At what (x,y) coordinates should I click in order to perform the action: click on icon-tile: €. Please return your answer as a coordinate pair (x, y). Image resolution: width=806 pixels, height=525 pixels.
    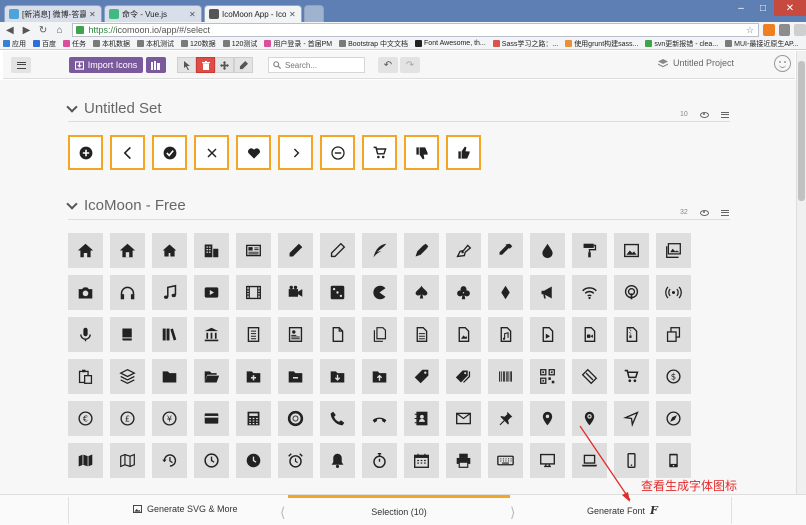
    Looking at the image, I should click on (85, 418).